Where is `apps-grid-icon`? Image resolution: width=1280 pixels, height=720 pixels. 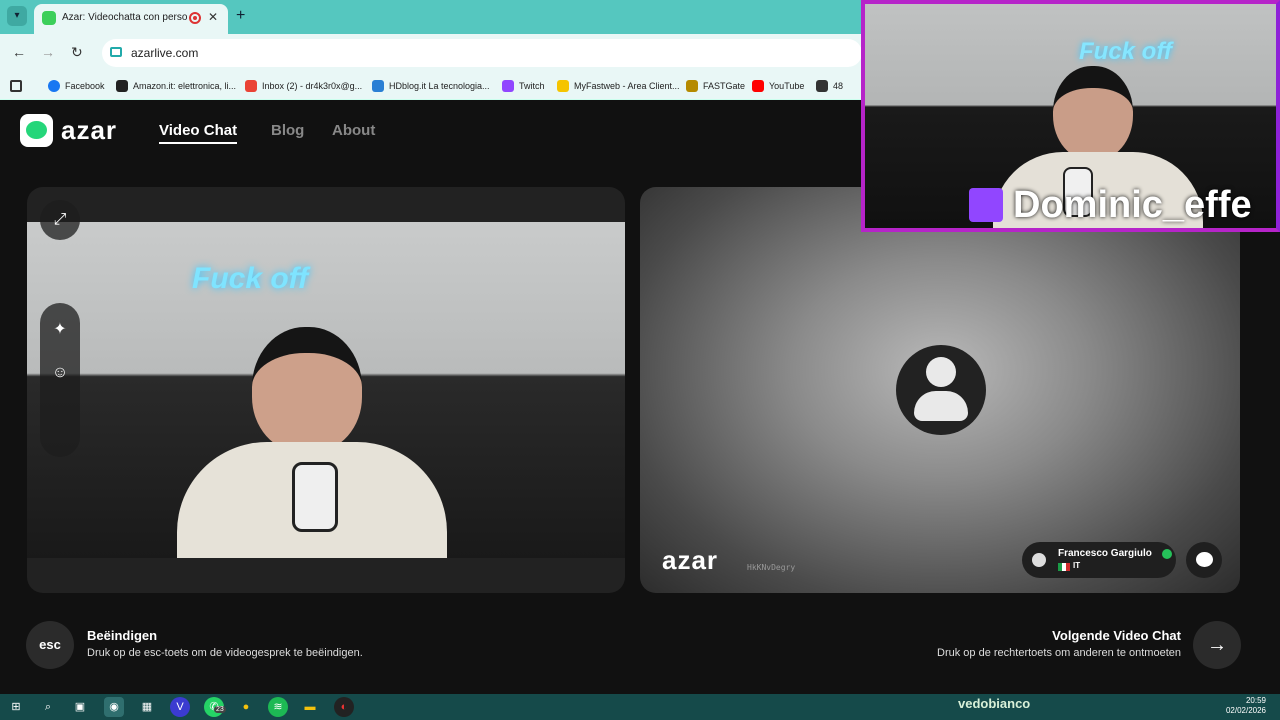
apps-grid-icon is located at coordinates (16, 86).